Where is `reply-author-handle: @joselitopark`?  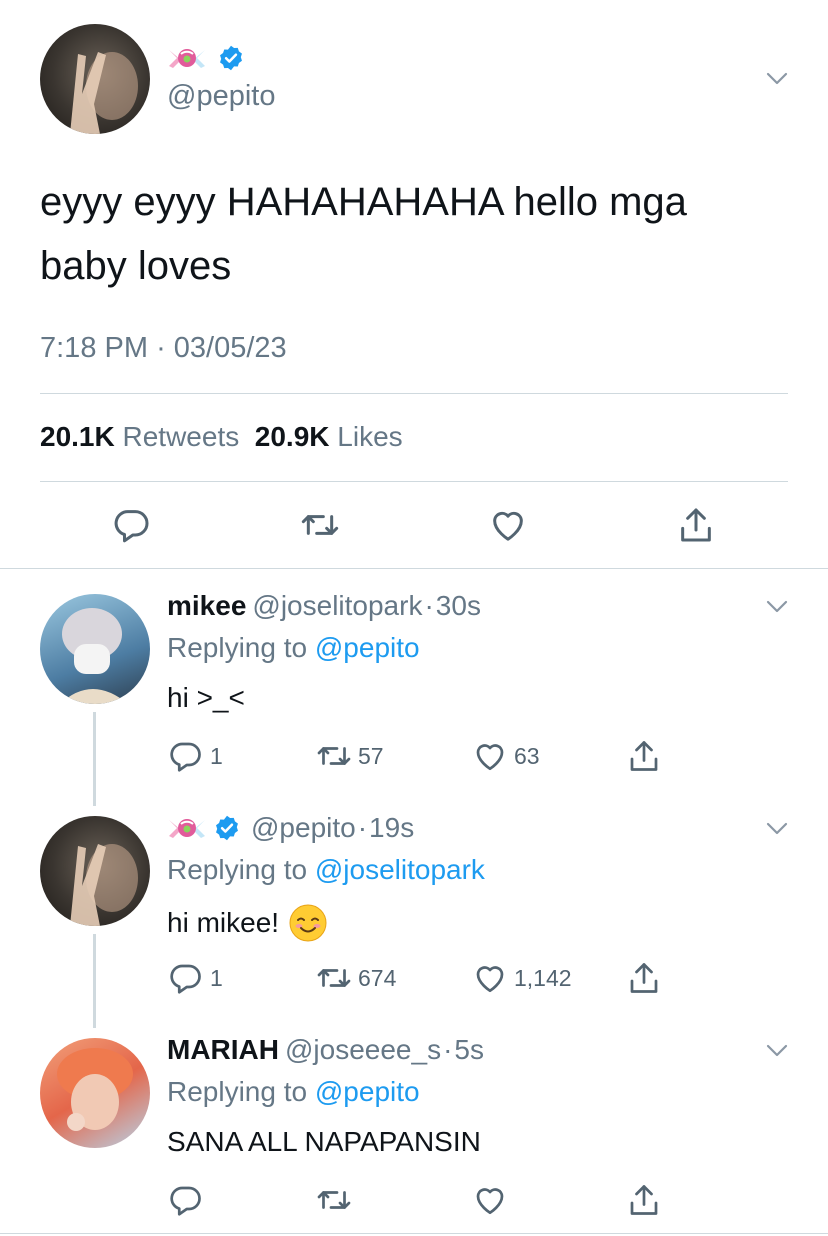 reply-author-handle: @joselitopark is located at coordinates (337, 606).